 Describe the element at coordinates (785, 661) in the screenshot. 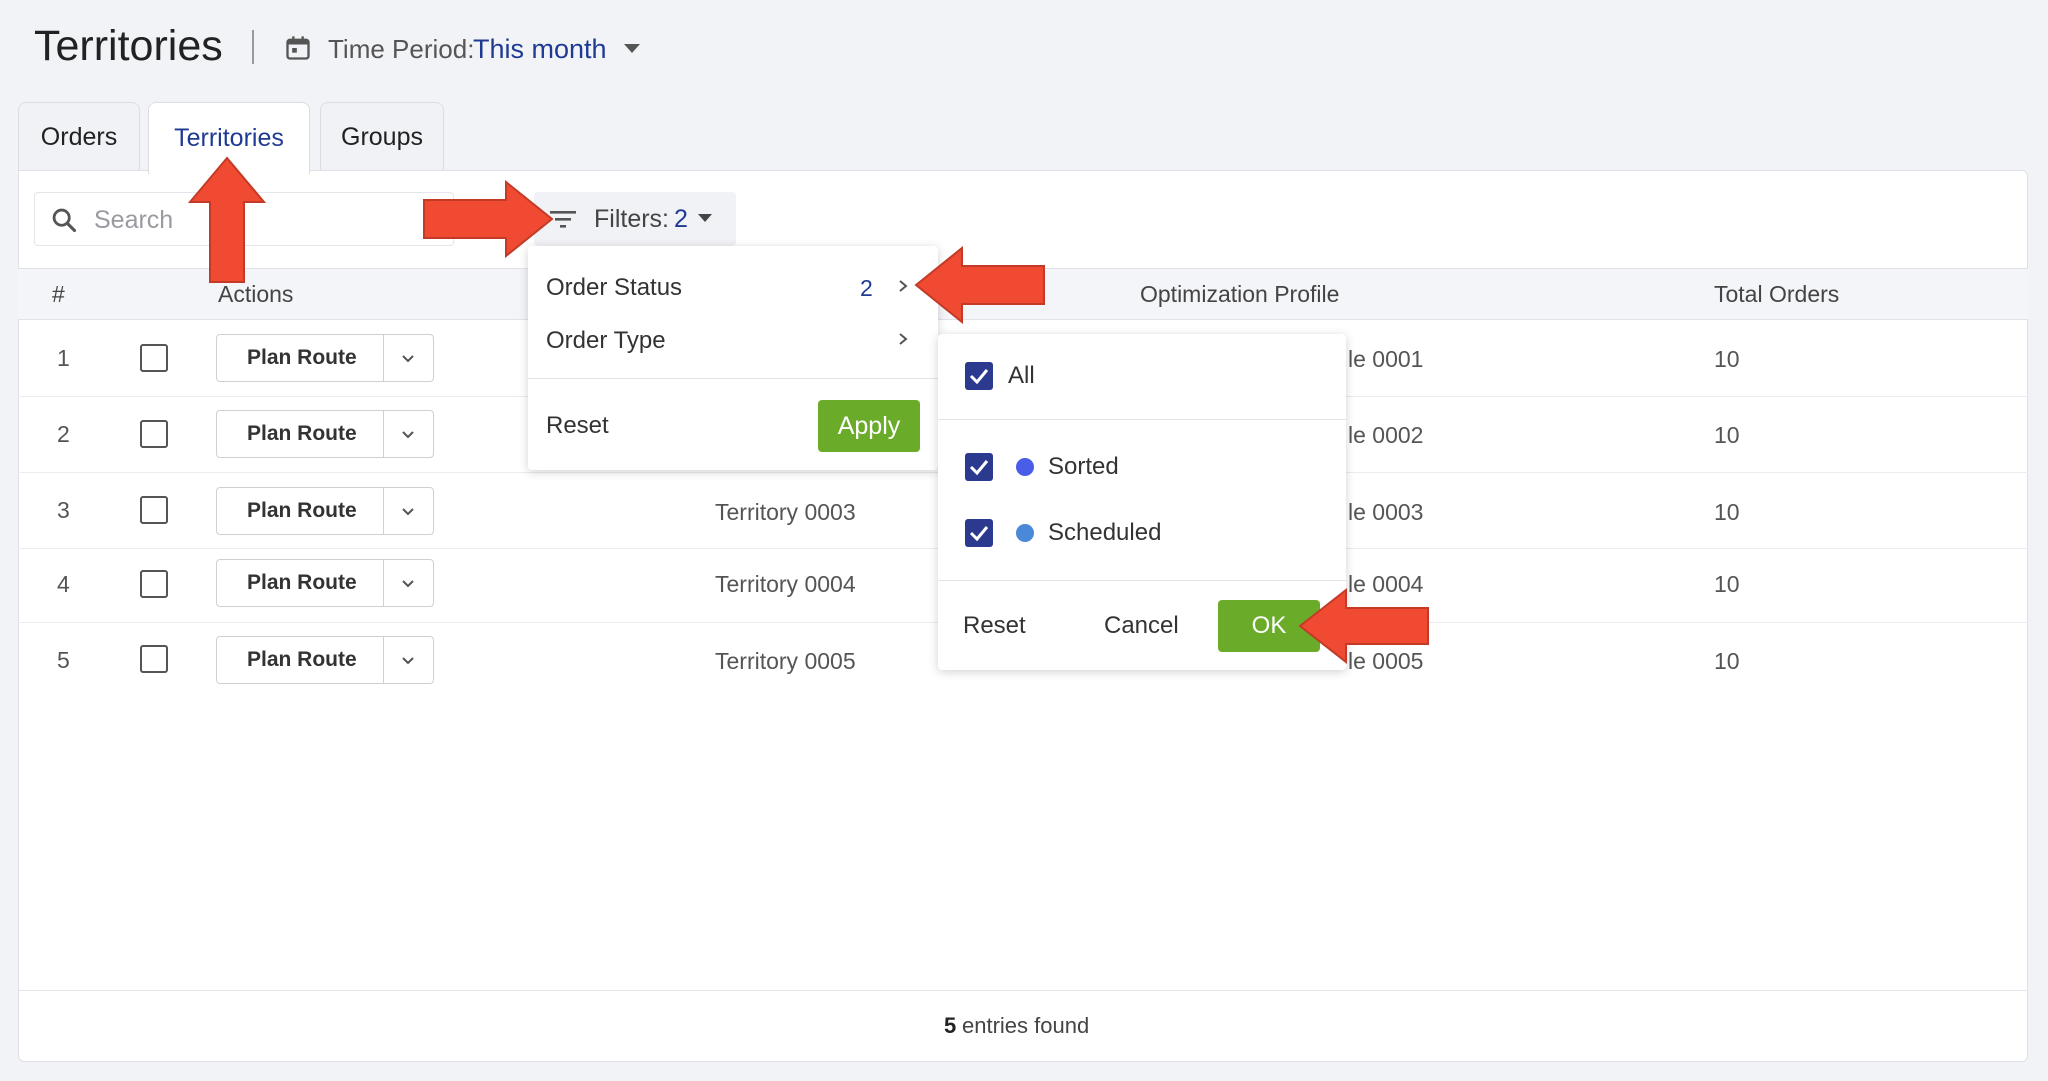

I see `territory-name-cell: Territory 0005` at that location.